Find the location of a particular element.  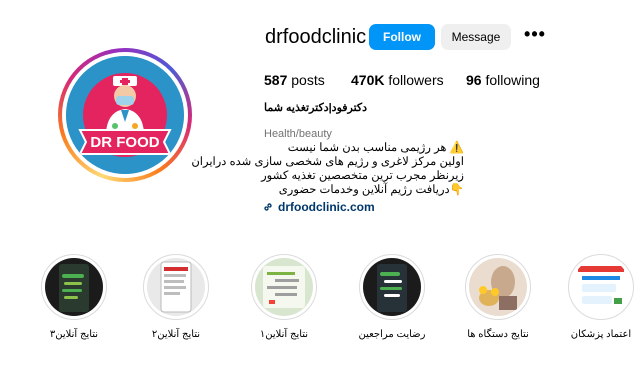

following-count: 96 is located at coordinates (474, 80).